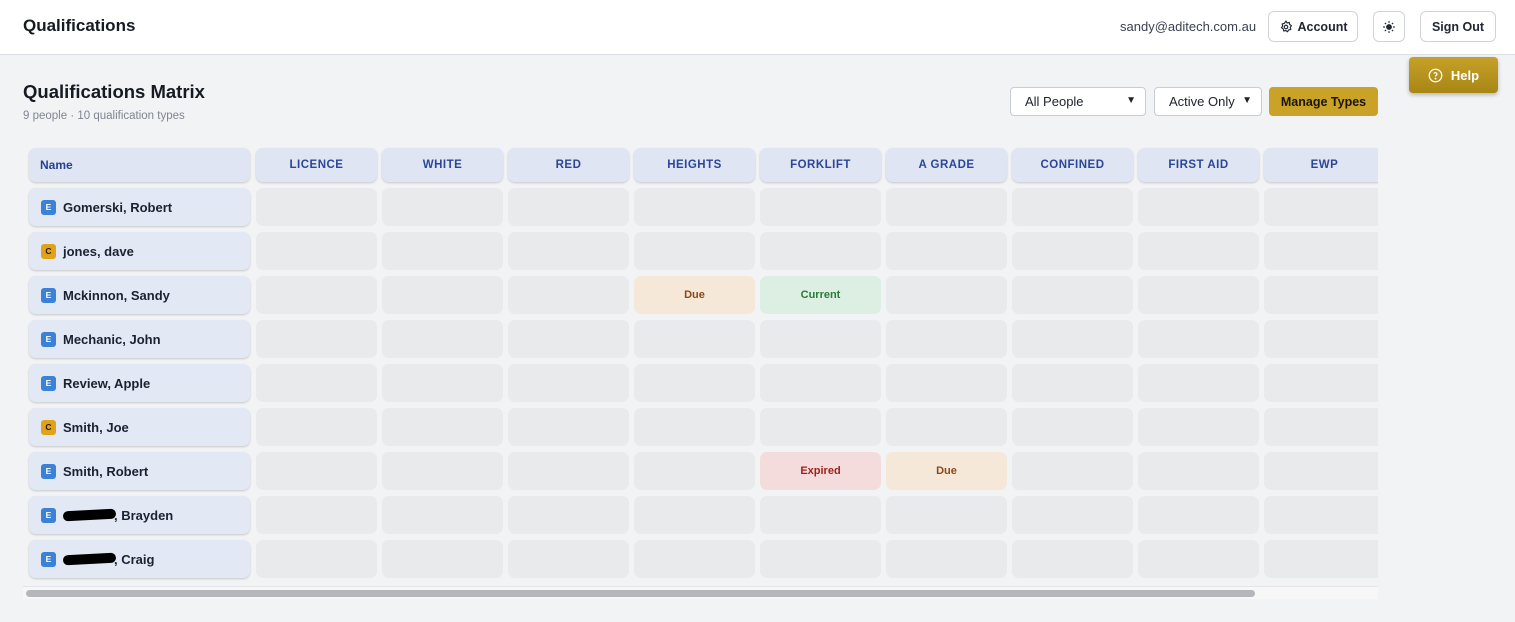 This screenshot has height=622, width=1515. Describe the element at coordinates (568, 165) in the screenshot. I see `column-header-red: RED` at that location.